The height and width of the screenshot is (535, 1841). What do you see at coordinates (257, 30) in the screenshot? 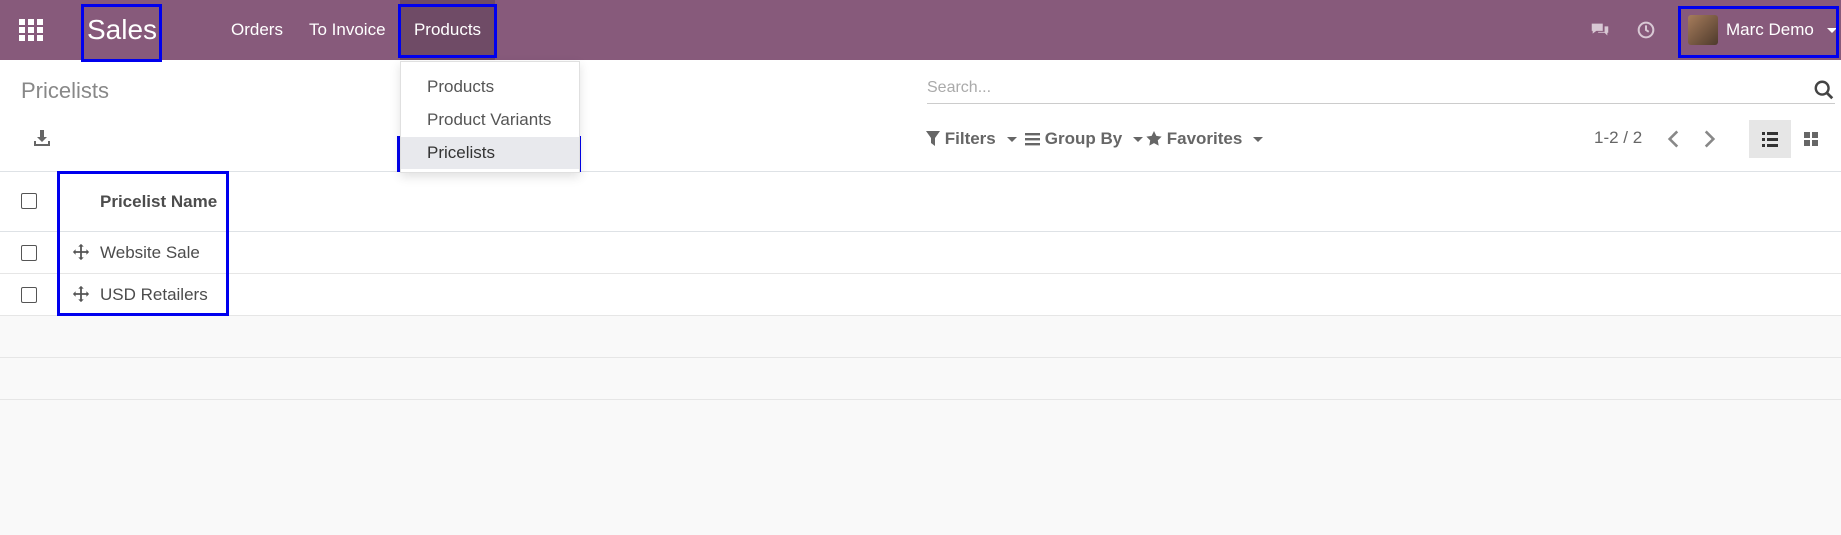
I see `menu-orders: Orders` at bounding box center [257, 30].